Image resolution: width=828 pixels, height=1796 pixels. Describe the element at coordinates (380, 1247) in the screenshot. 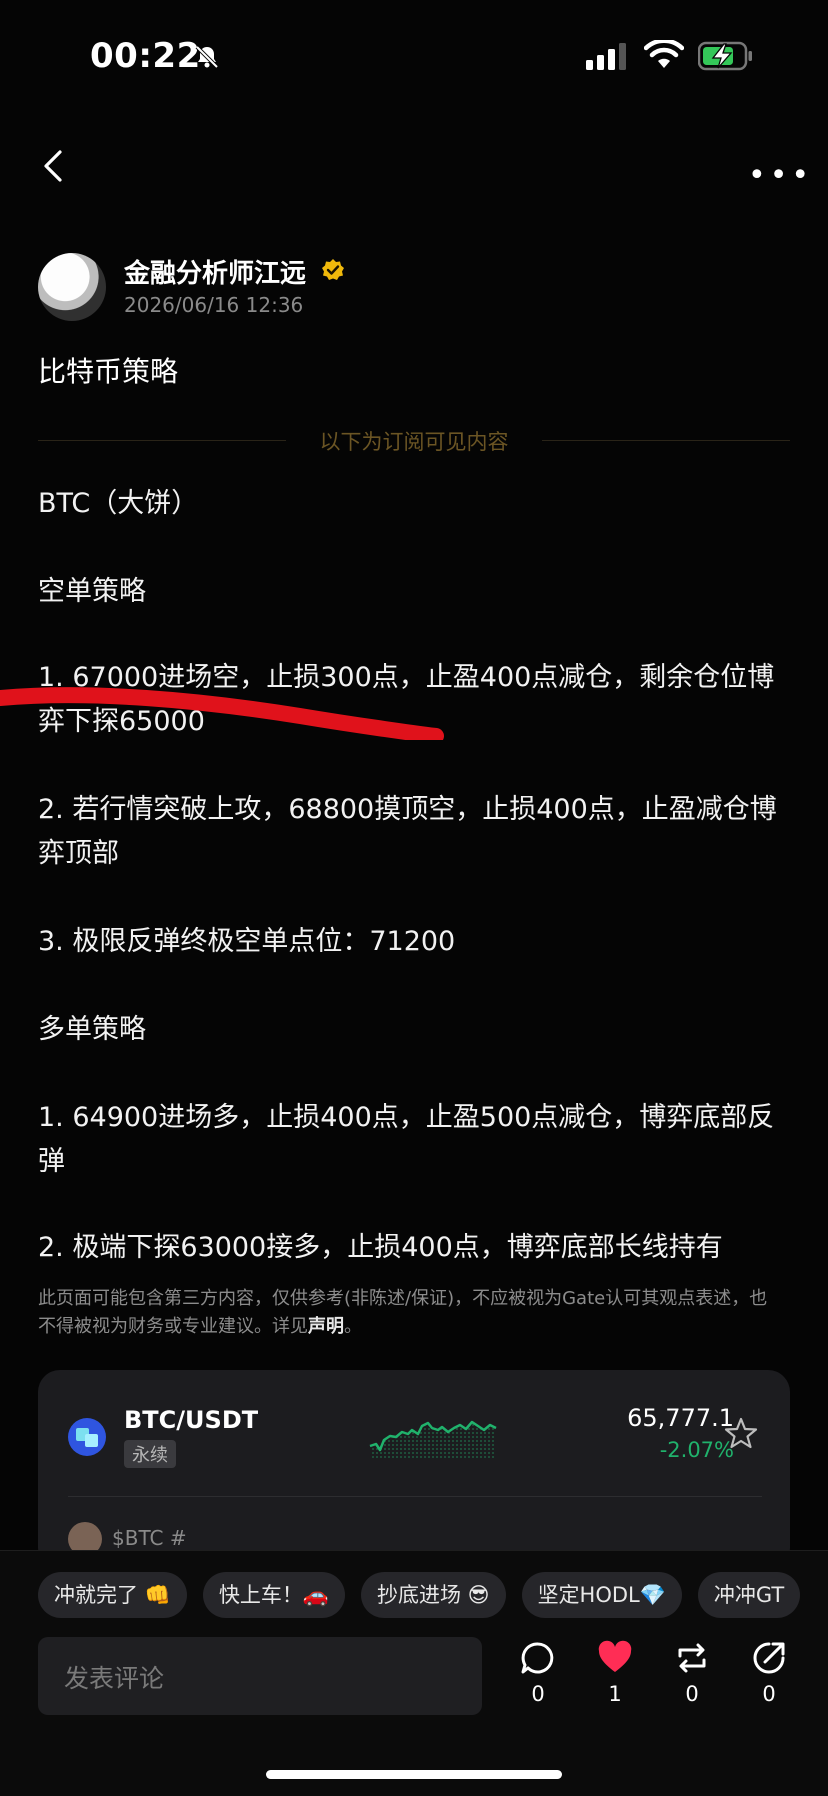

I see `post-paragraph: 2. 极端下探63000接多，止损400点，博弈底部长线持有` at that location.